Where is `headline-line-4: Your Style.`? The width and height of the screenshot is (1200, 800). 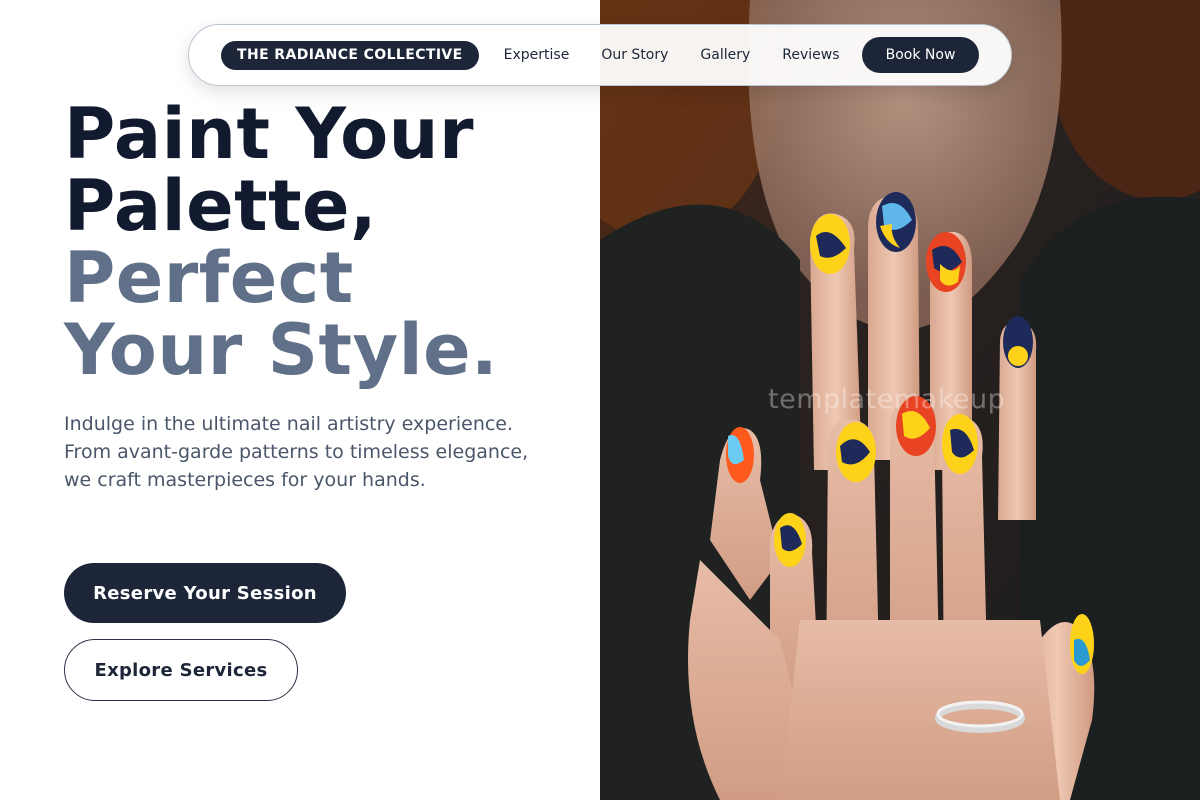 headline-line-4: Your Style. is located at coordinates (281, 350).